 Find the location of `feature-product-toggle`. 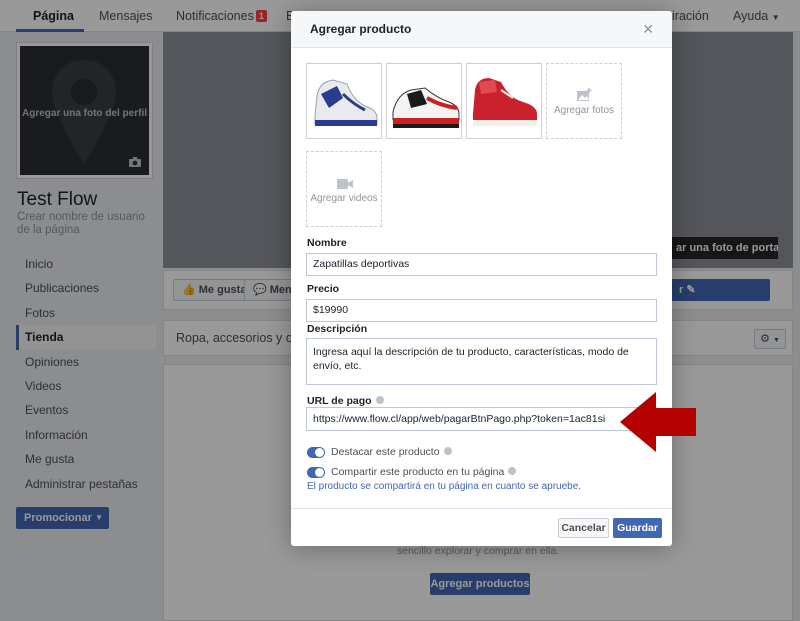

feature-product-toggle is located at coordinates (316, 452).